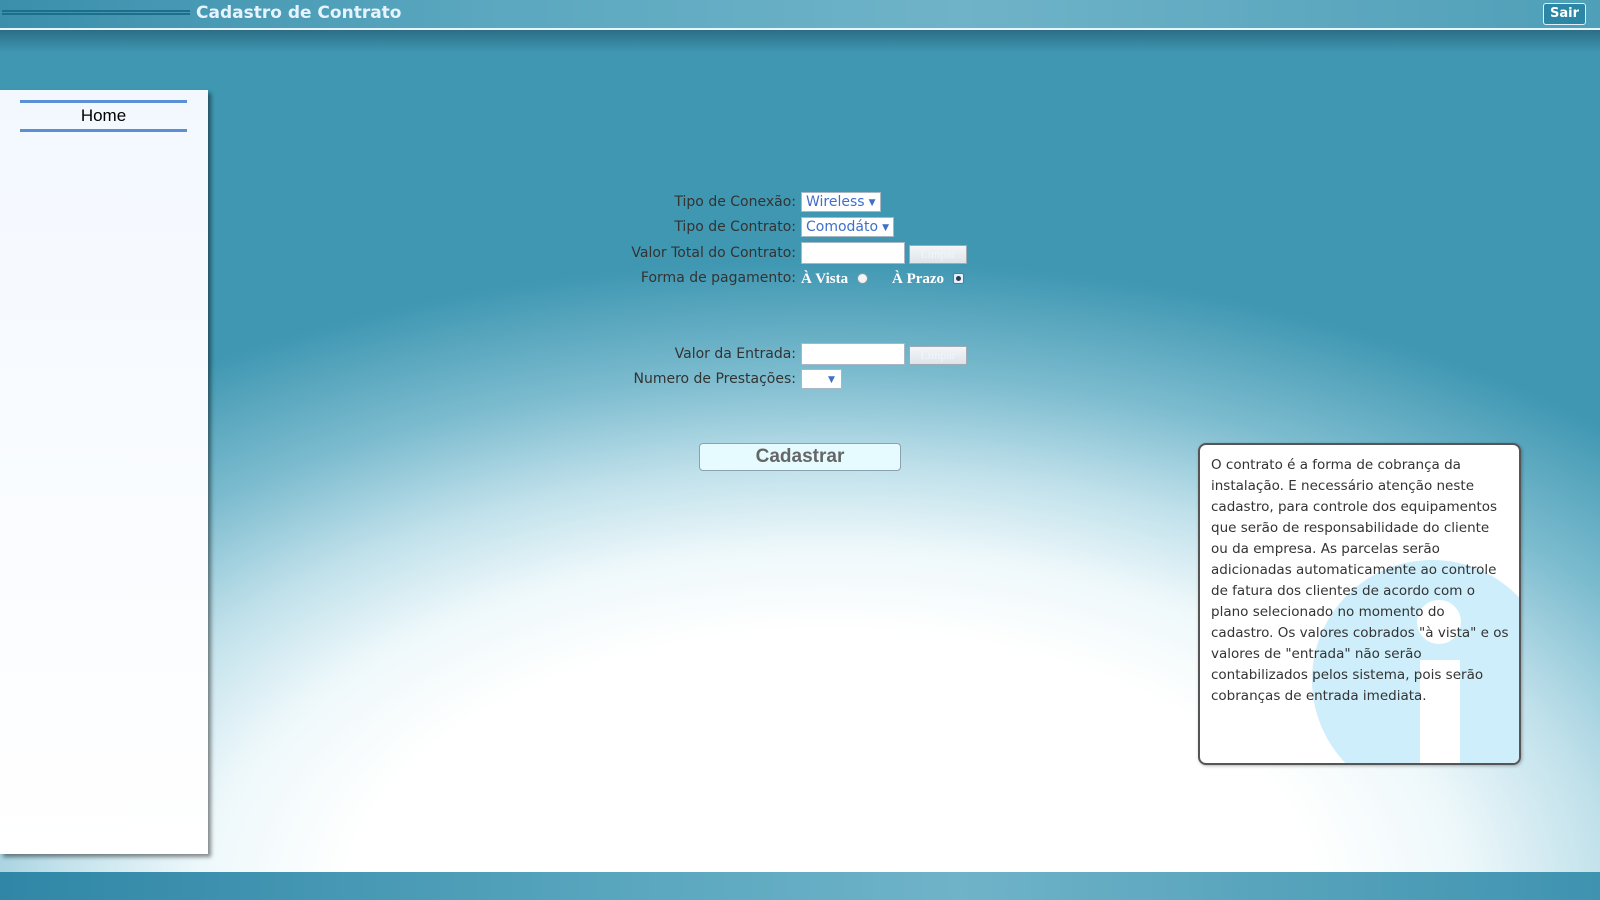 Image resolution: width=1600 pixels, height=900 pixels. I want to click on sidebar: Home, so click(104, 472).